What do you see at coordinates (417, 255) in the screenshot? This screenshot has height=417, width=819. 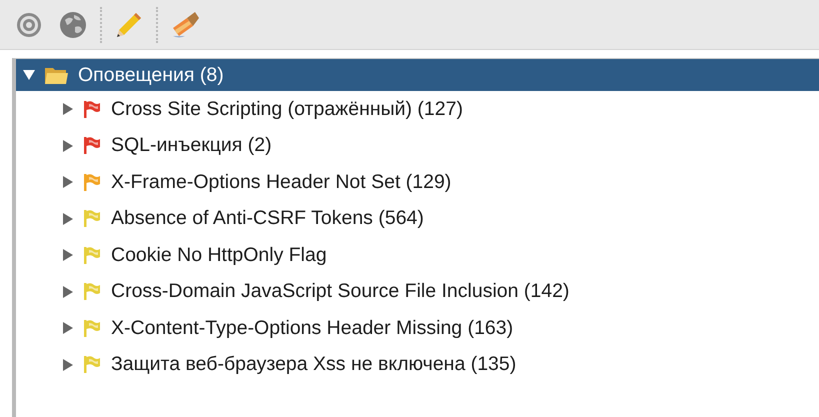 I see `tree-node: Cookie No HttpOnly Flag` at bounding box center [417, 255].